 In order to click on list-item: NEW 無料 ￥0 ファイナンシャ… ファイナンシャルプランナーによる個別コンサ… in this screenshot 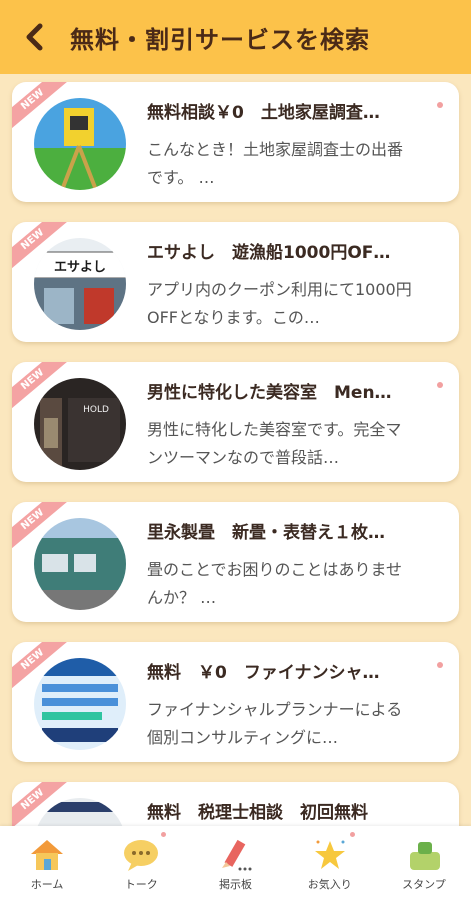, I will do `click(235, 702)`.